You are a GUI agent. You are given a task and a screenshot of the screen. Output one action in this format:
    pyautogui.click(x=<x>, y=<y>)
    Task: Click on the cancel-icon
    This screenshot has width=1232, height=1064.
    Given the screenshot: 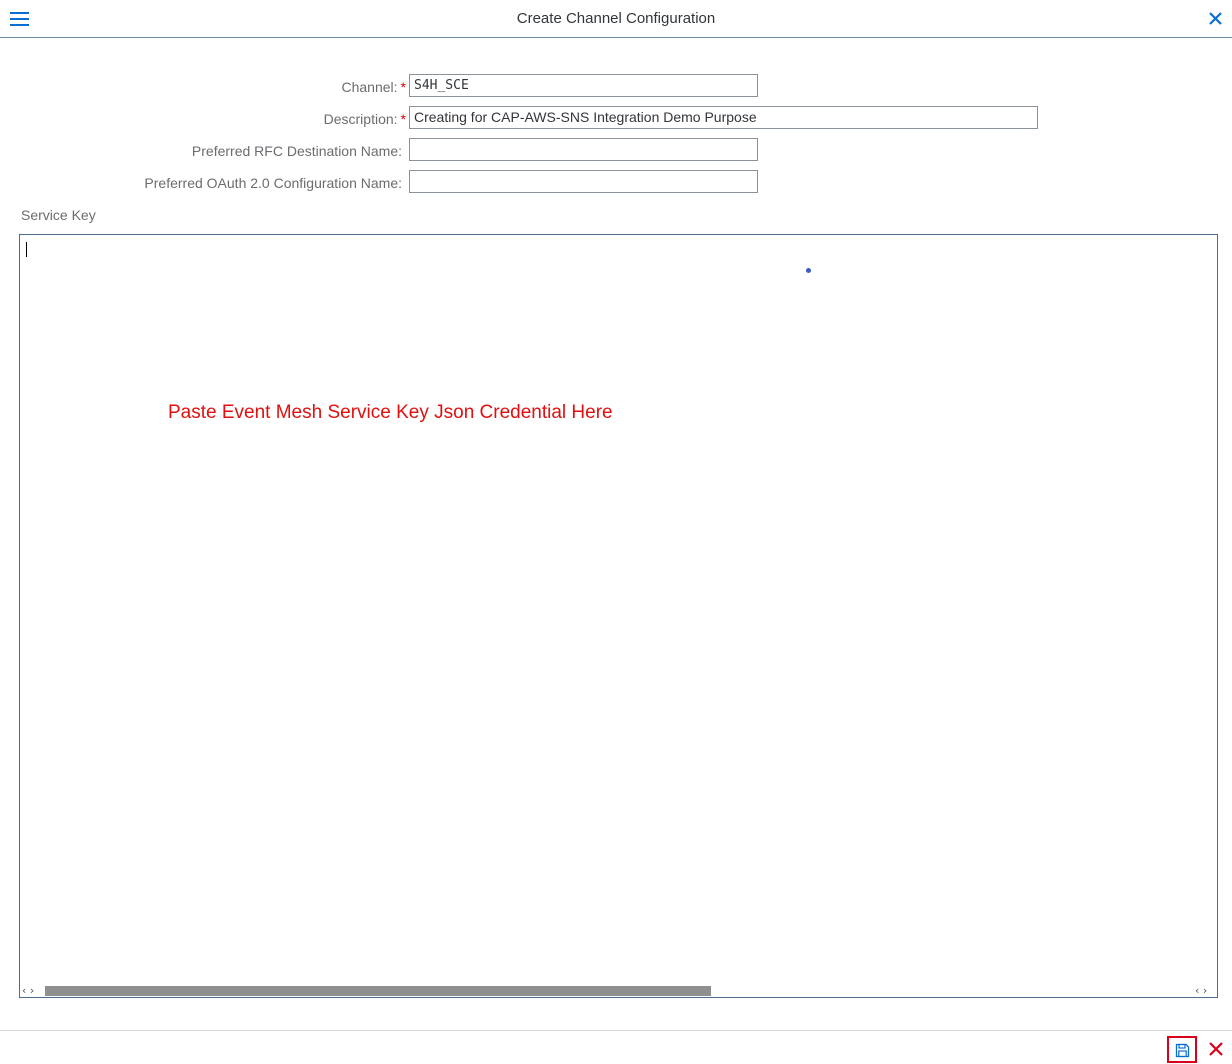 What is the action you would take?
    pyautogui.click(x=1216, y=1049)
    